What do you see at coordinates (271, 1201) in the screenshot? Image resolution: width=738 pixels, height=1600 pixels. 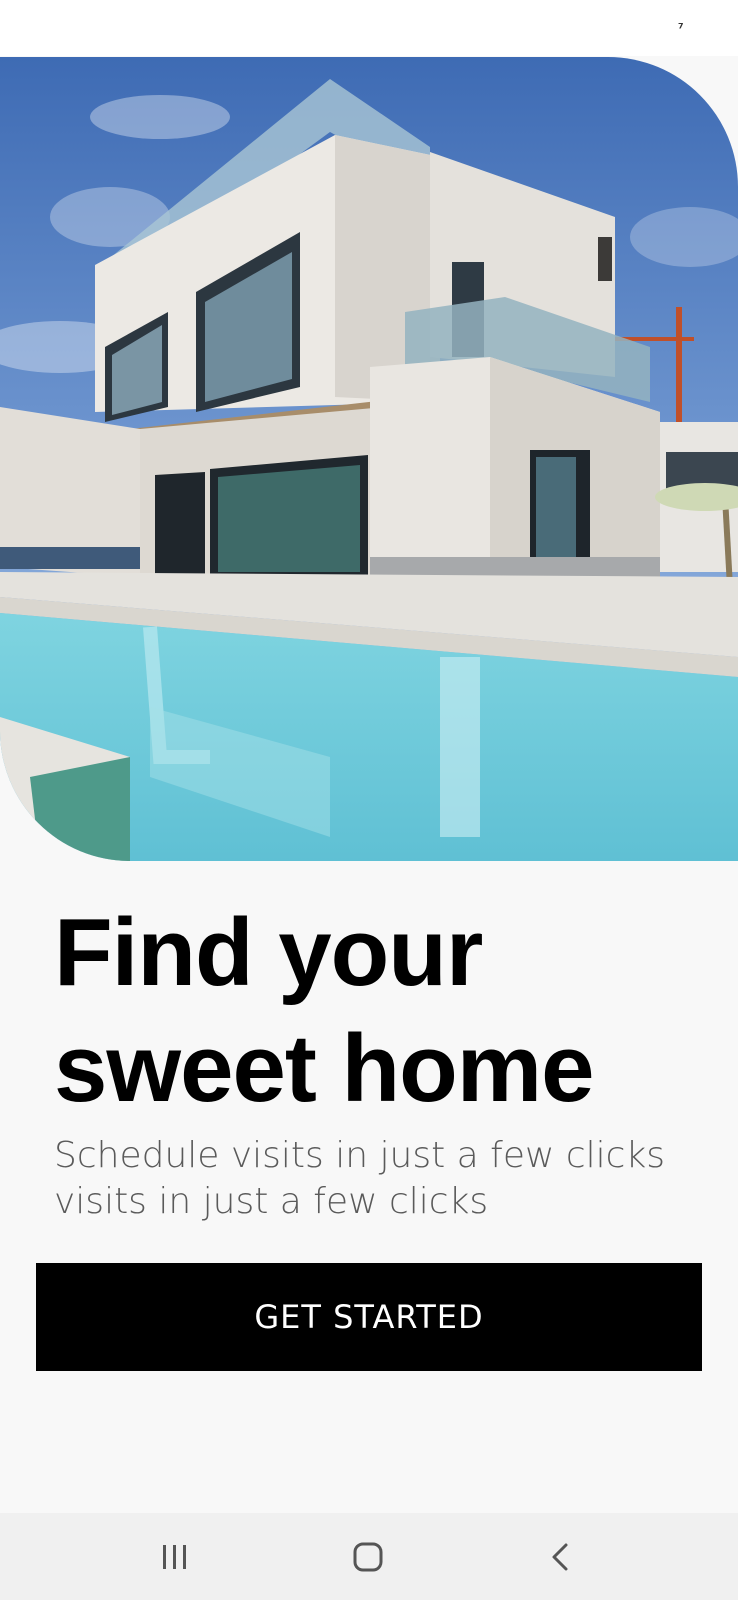 I see `subtitle-line-2: visits in just a few clicks` at bounding box center [271, 1201].